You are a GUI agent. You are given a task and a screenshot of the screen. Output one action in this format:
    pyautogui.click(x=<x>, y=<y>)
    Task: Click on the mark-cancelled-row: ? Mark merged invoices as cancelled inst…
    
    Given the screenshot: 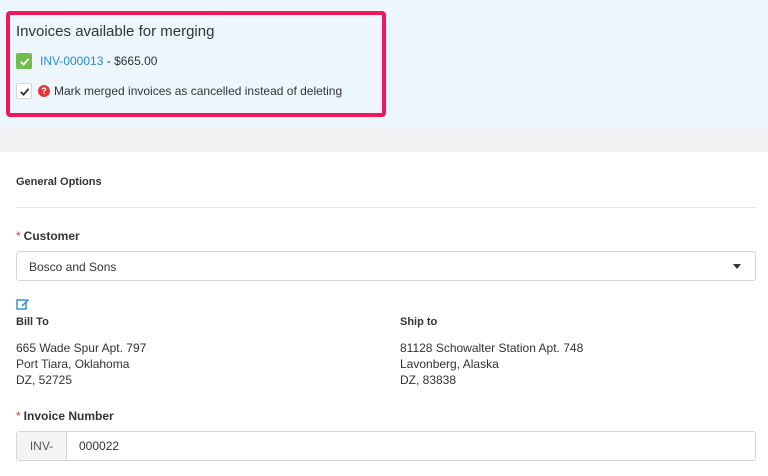 What is the action you would take?
    pyautogui.click(x=179, y=91)
    